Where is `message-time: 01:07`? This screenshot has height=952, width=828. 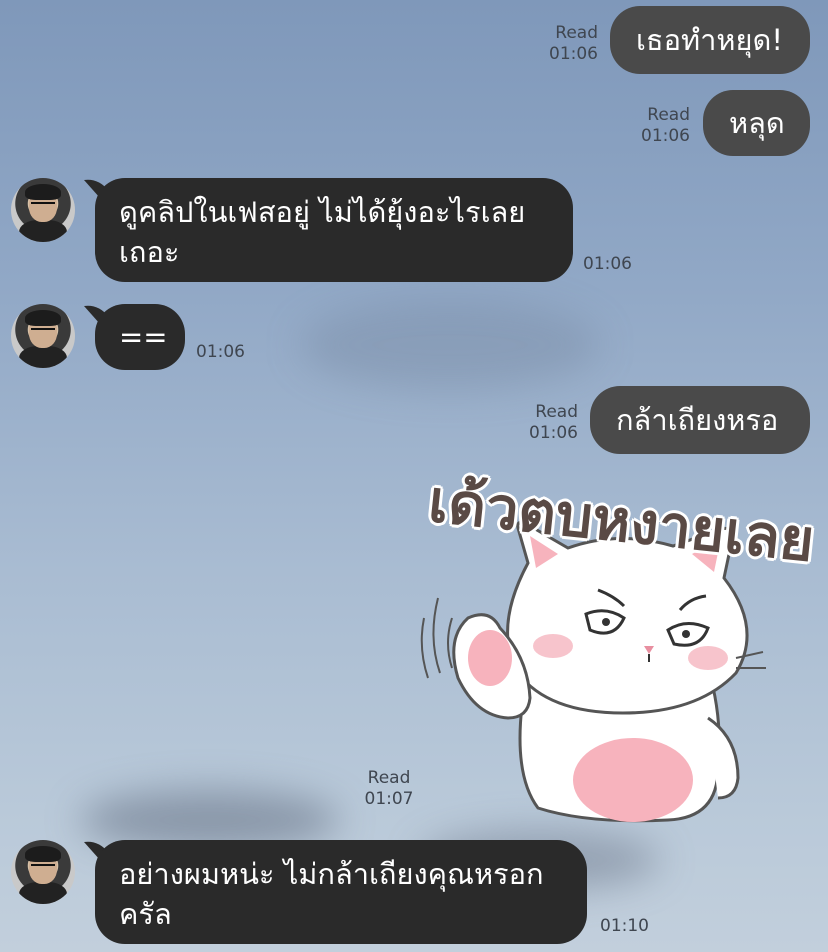
message-time: 01:07 is located at coordinates (389, 799).